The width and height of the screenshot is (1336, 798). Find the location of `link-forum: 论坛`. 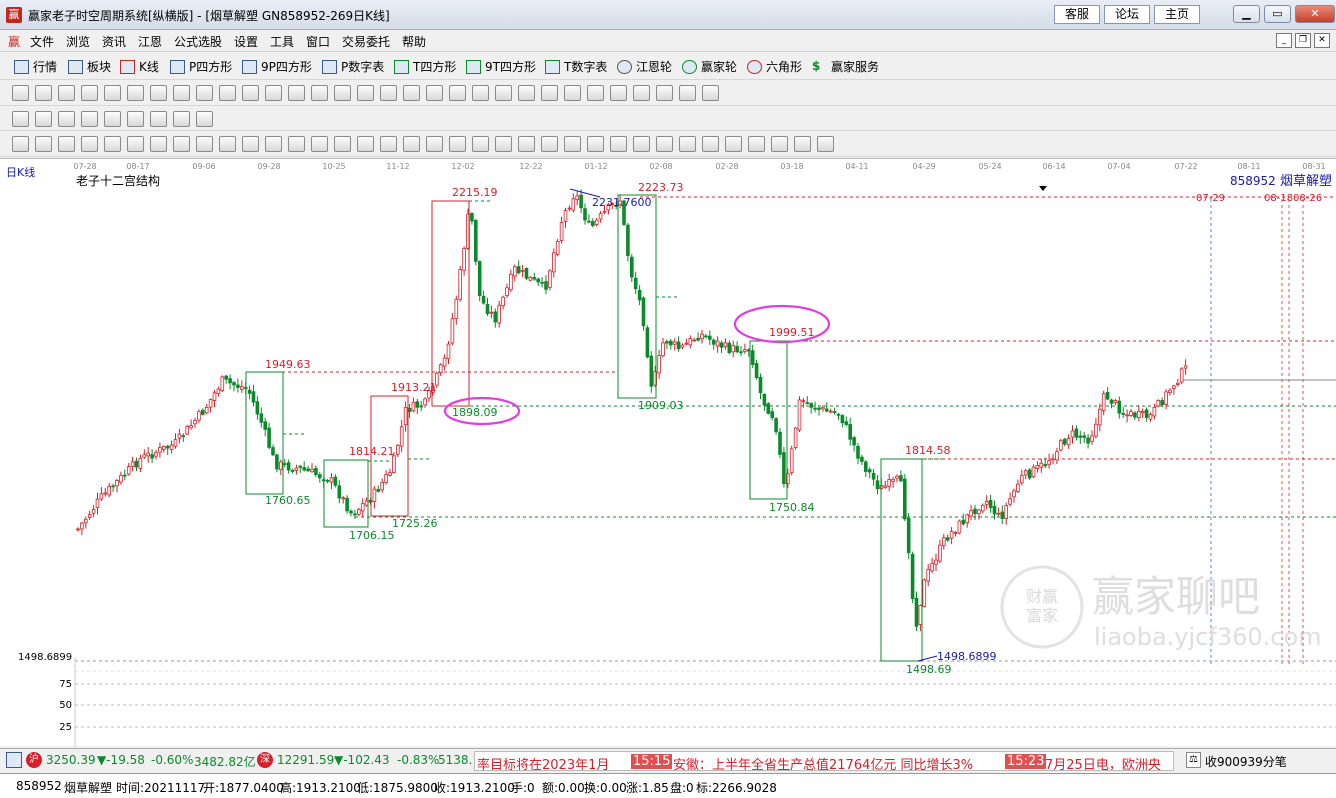

link-forum: 论坛 is located at coordinates (1127, 14).